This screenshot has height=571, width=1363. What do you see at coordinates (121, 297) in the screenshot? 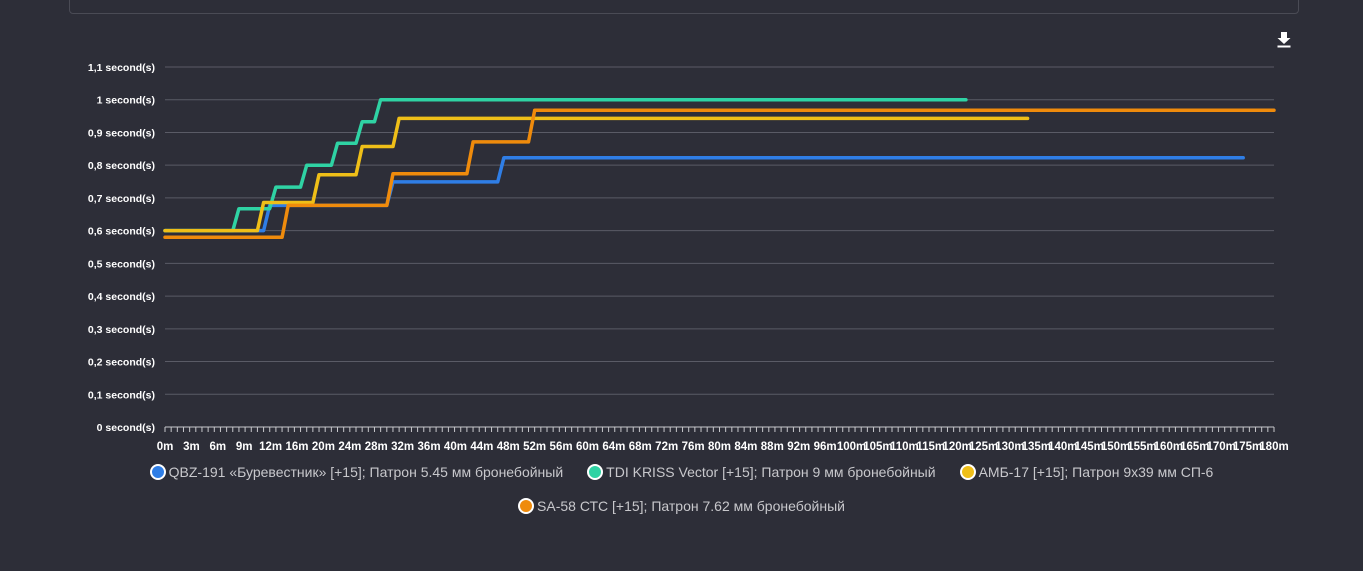
I see `y-tick-label: 0,4 second(s)` at bounding box center [121, 297].